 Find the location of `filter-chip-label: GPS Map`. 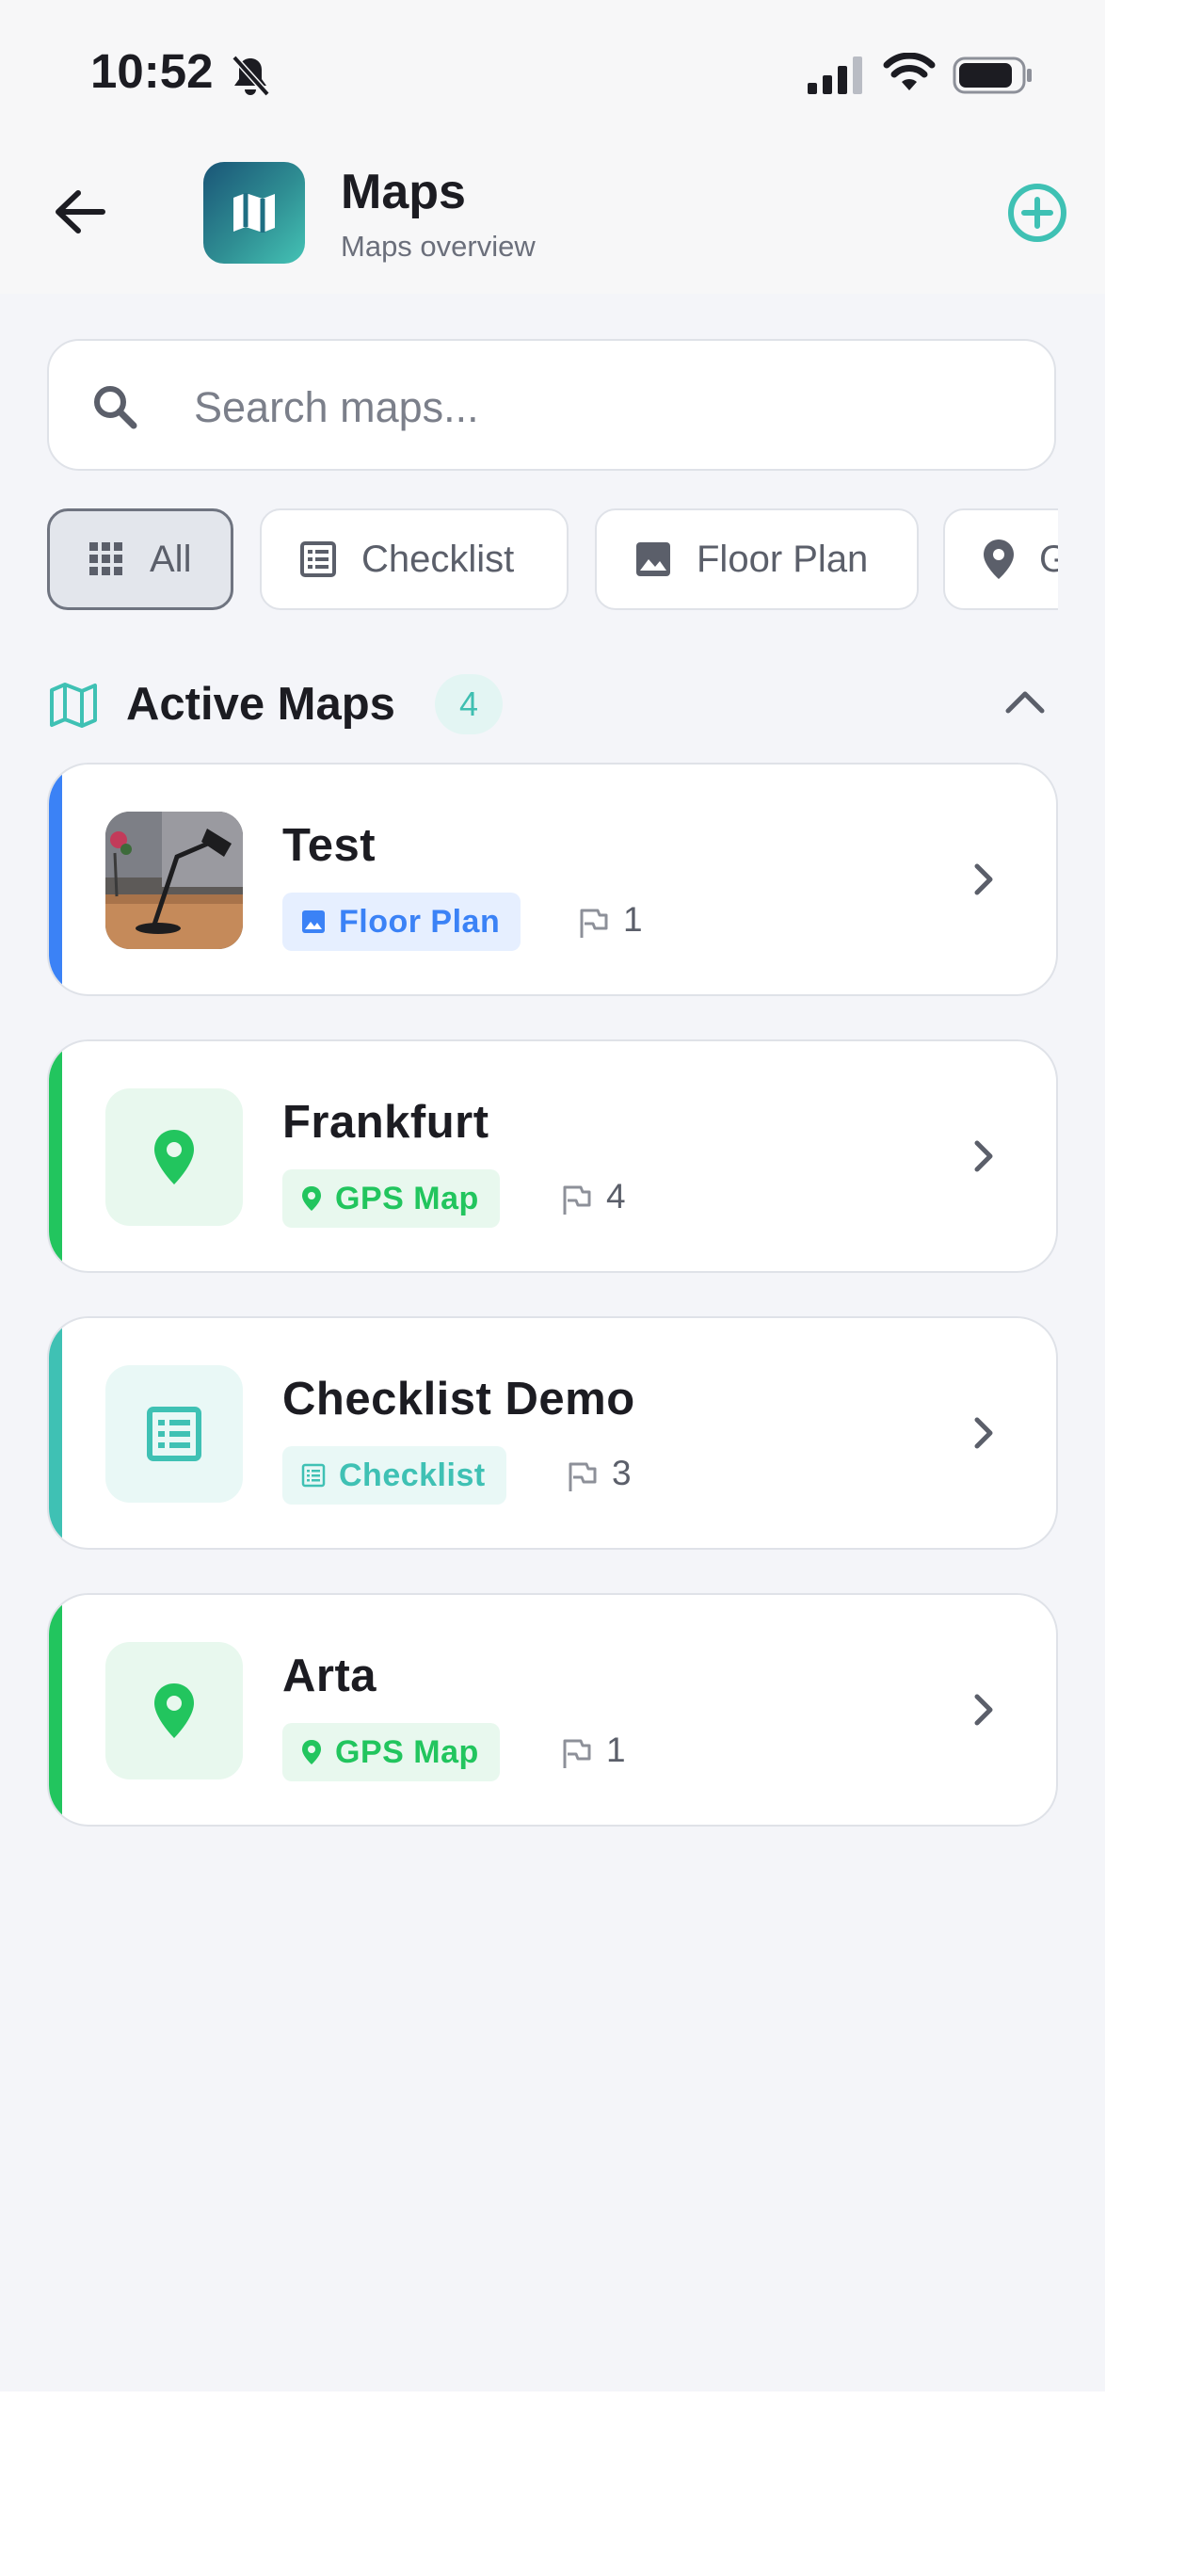

filter-chip-label: GPS Map is located at coordinates (1048, 559).